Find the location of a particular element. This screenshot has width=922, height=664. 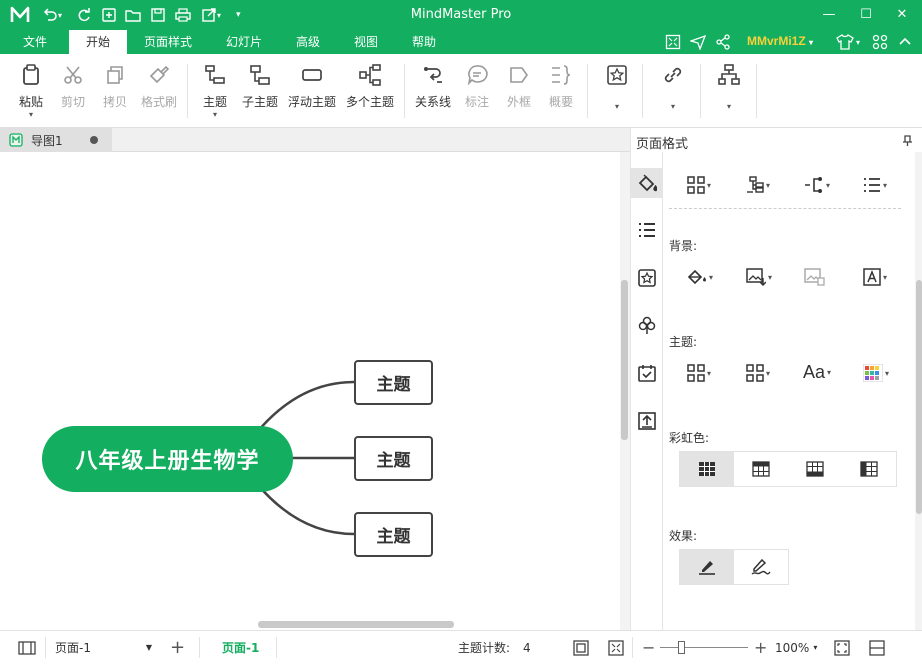

shirt-icon: ▾ is located at coordinates (848, 42).